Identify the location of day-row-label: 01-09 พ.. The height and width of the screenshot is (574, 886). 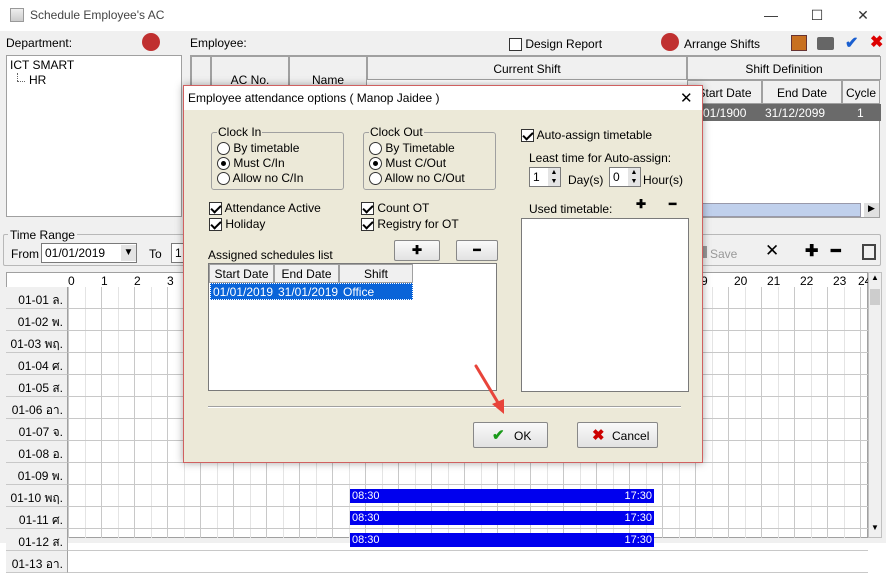
(37, 474).